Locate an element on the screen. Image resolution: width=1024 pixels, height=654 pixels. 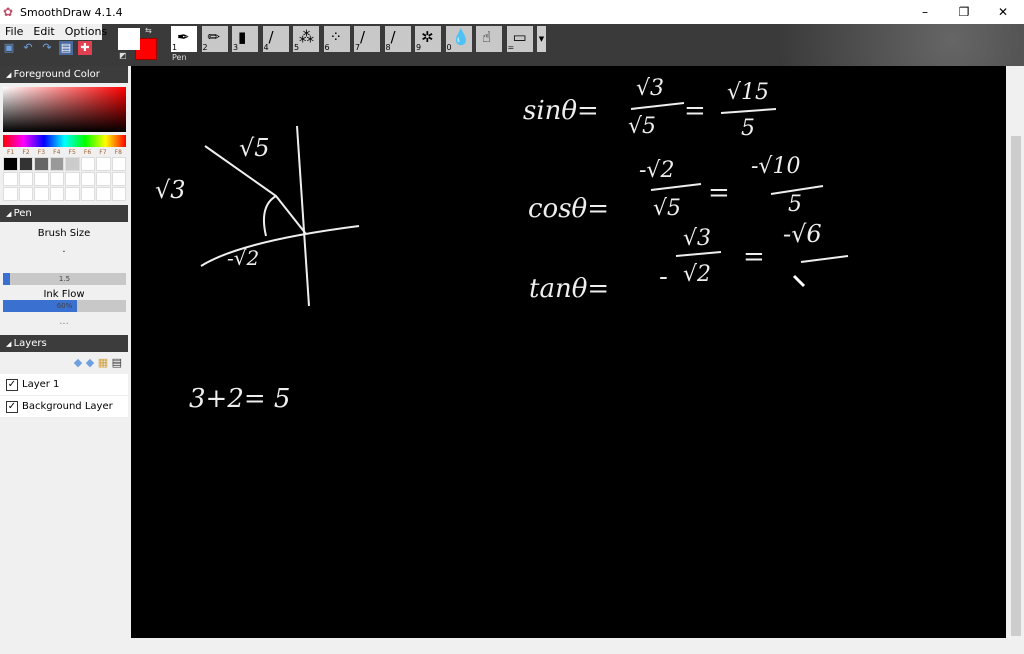
horizontal-scrollbar is located at coordinates (569, 646).